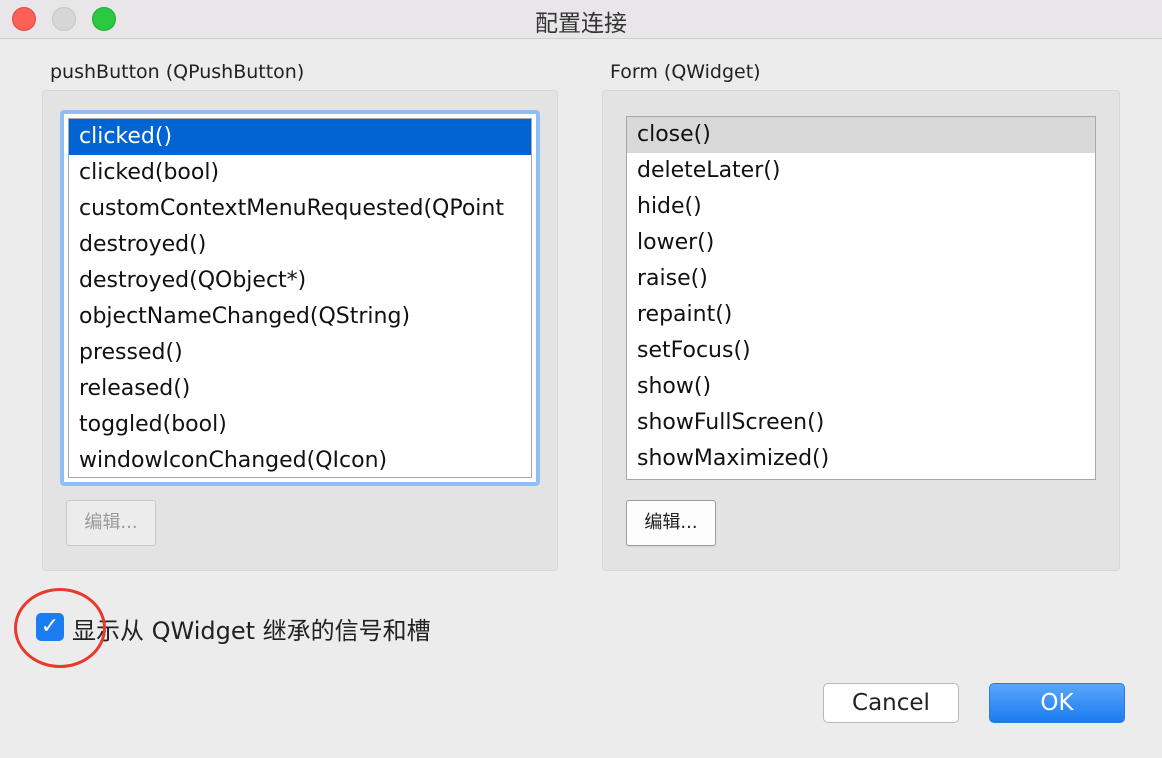 This screenshot has height=758, width=1162. I want to click on signal-list-item: windowIconChanged(QIcon), so click(300, 460).